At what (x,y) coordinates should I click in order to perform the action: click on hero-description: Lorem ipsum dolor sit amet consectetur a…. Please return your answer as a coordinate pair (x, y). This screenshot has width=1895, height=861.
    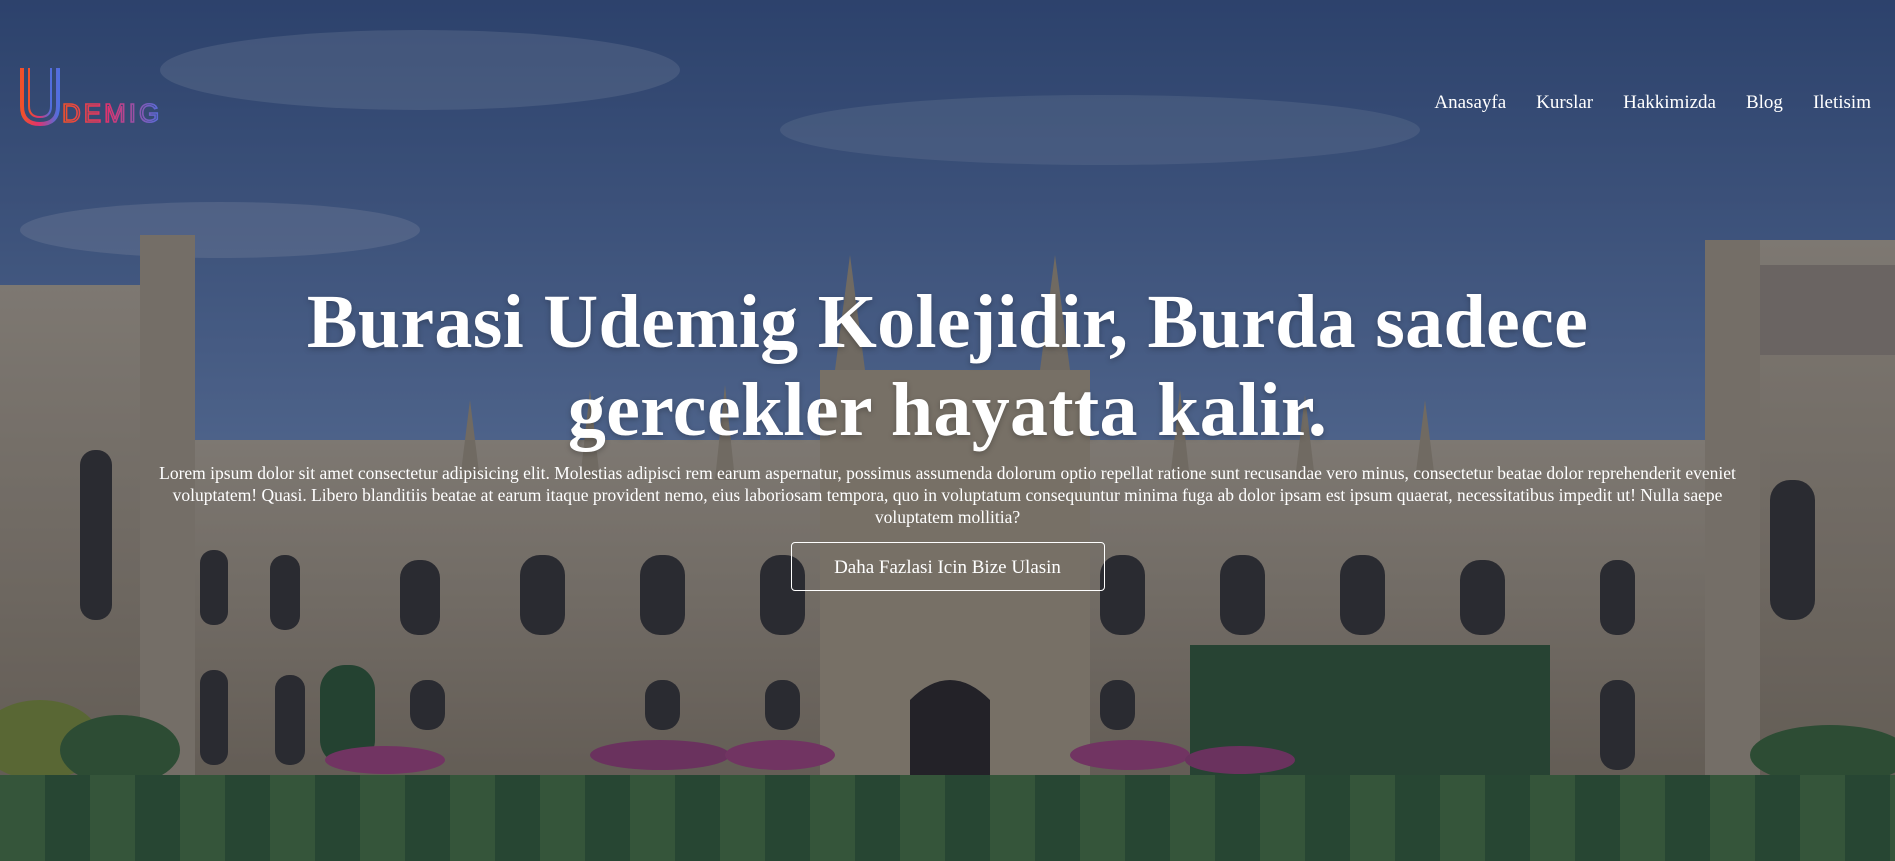
    Looking at the image, I should click on (947, 495).